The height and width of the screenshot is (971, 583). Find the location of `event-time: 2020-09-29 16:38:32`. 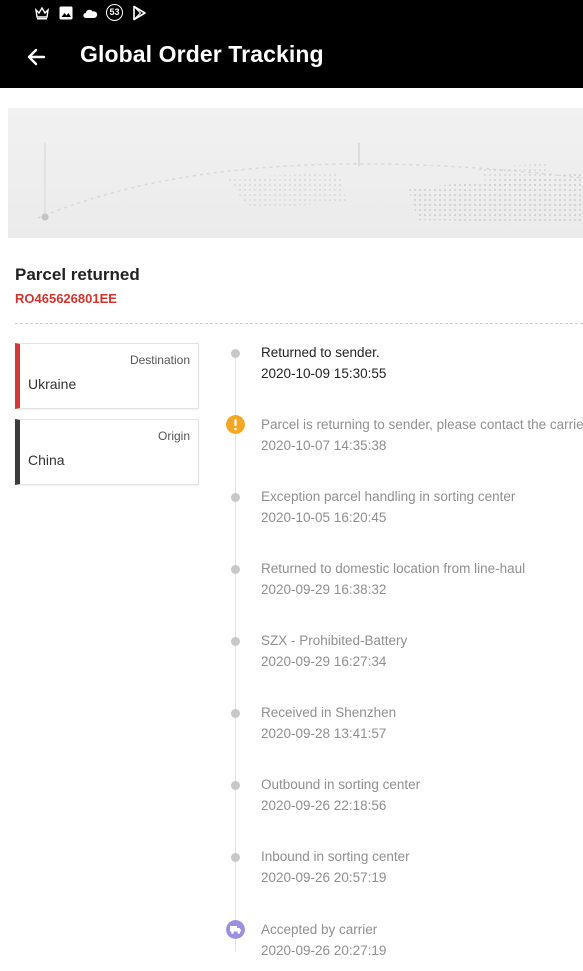

event-time: 2020-09-29 16:38:32 is located at coordinates (324, 589).